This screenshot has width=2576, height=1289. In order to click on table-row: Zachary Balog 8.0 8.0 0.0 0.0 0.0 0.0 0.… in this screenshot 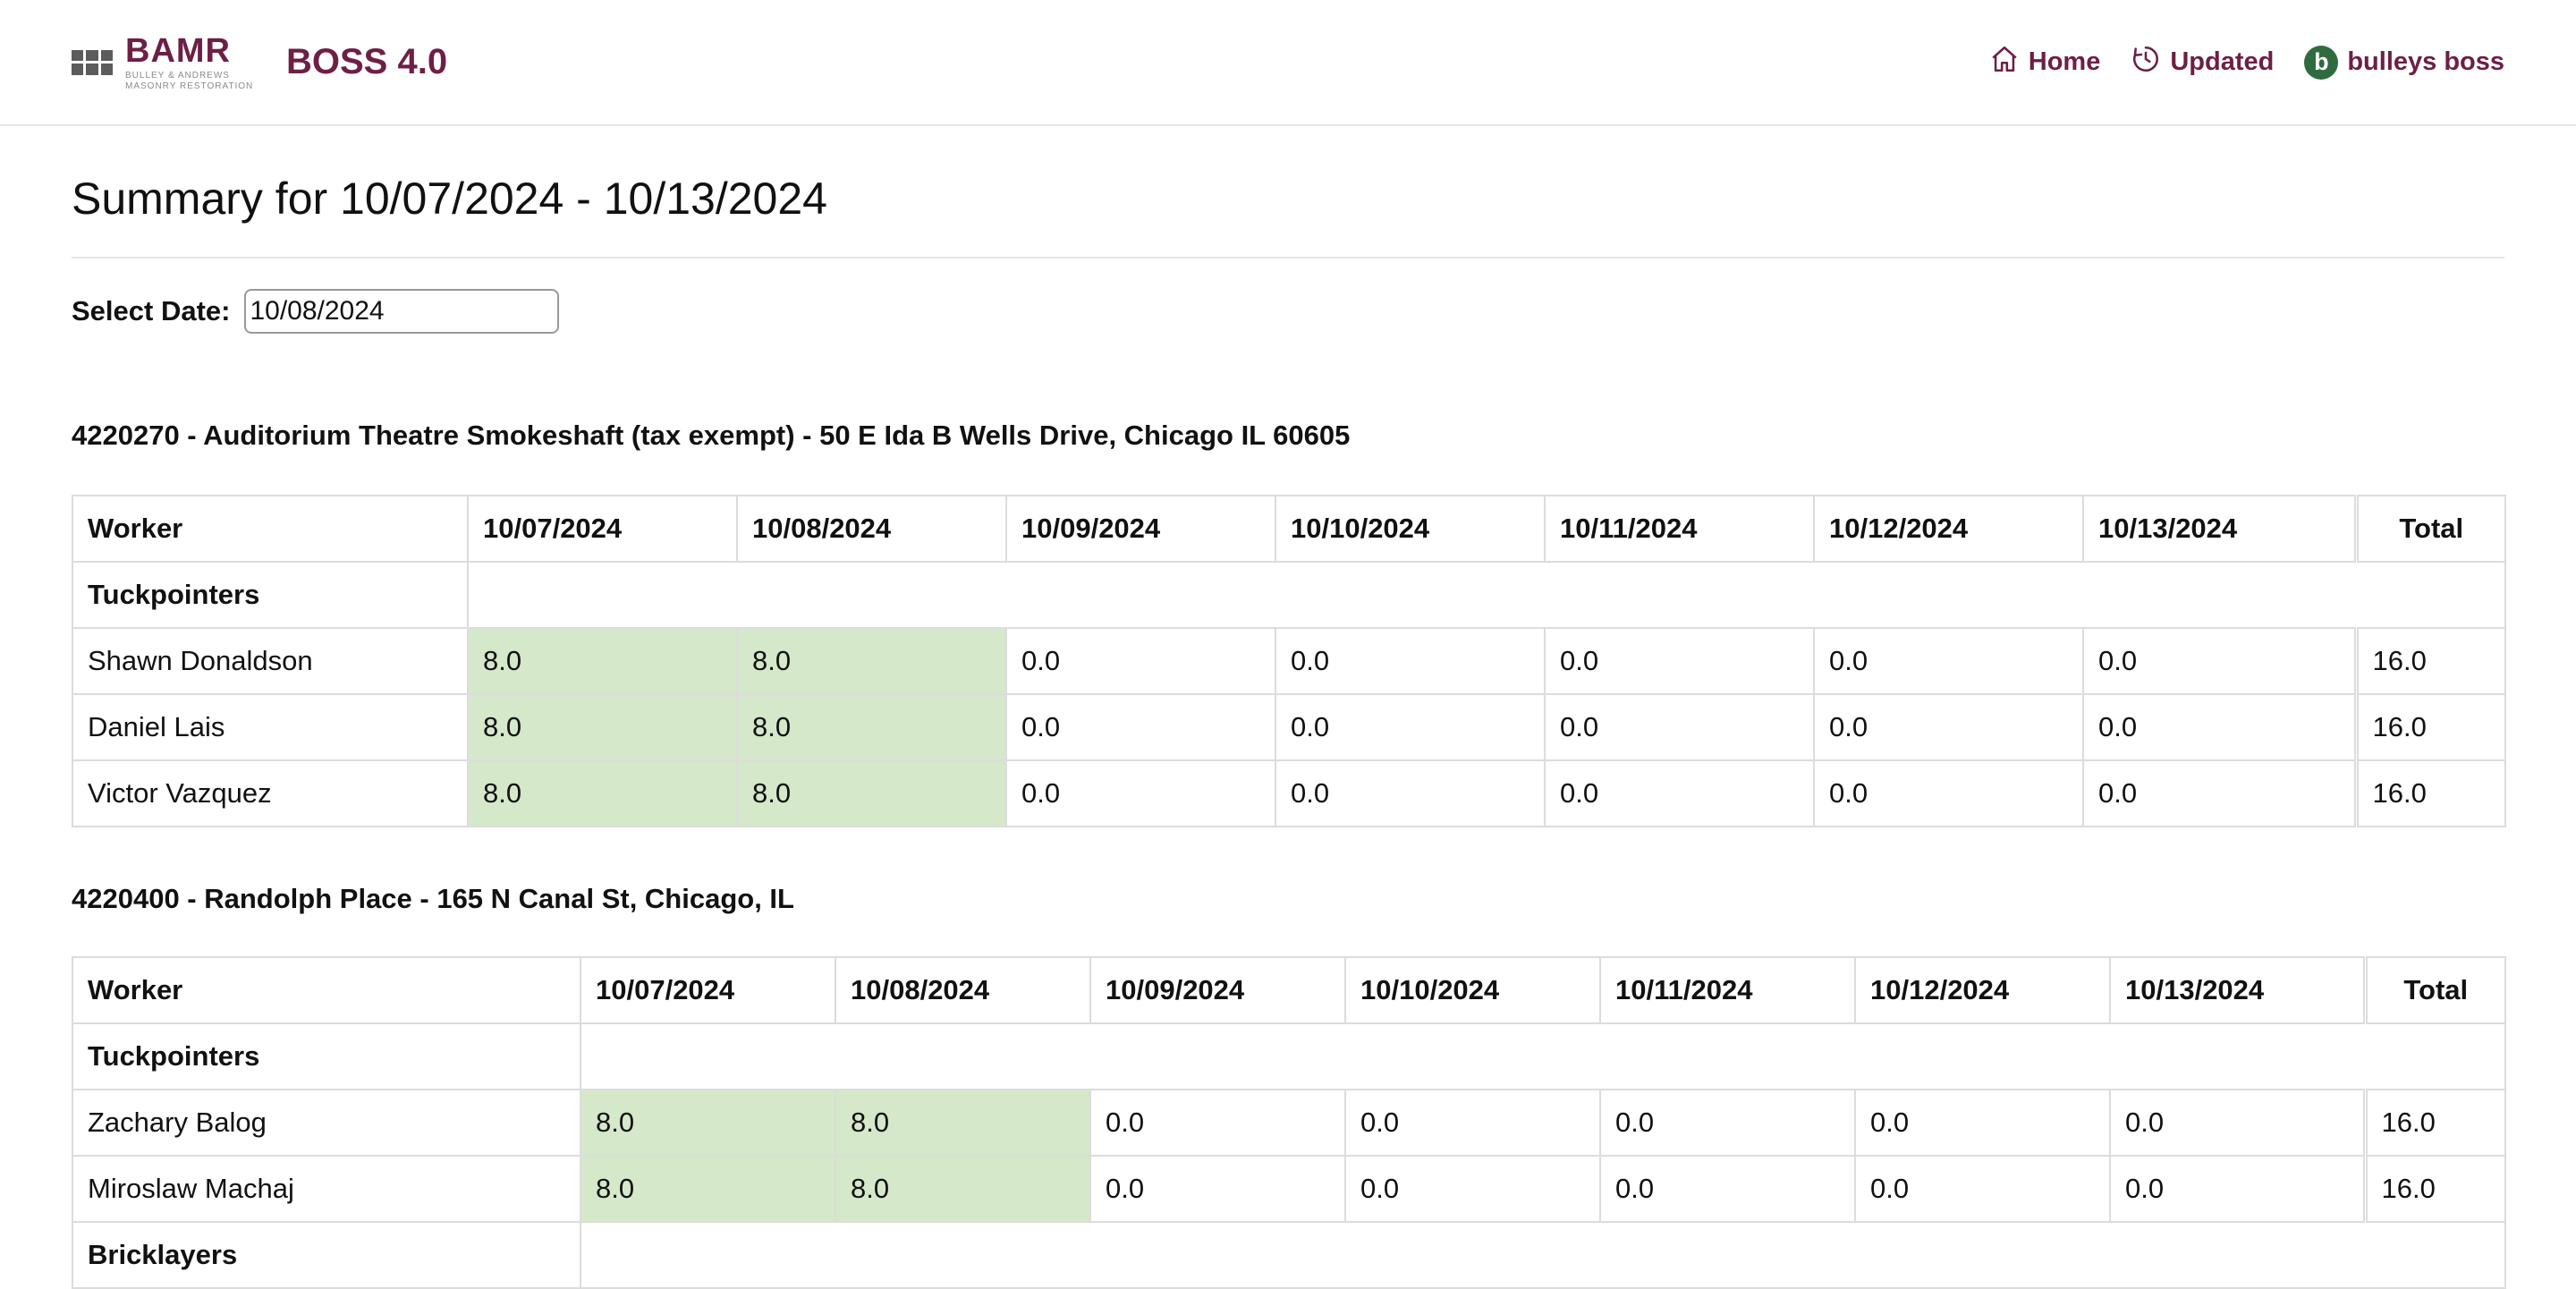, I will do `click(1289, 1123)`.